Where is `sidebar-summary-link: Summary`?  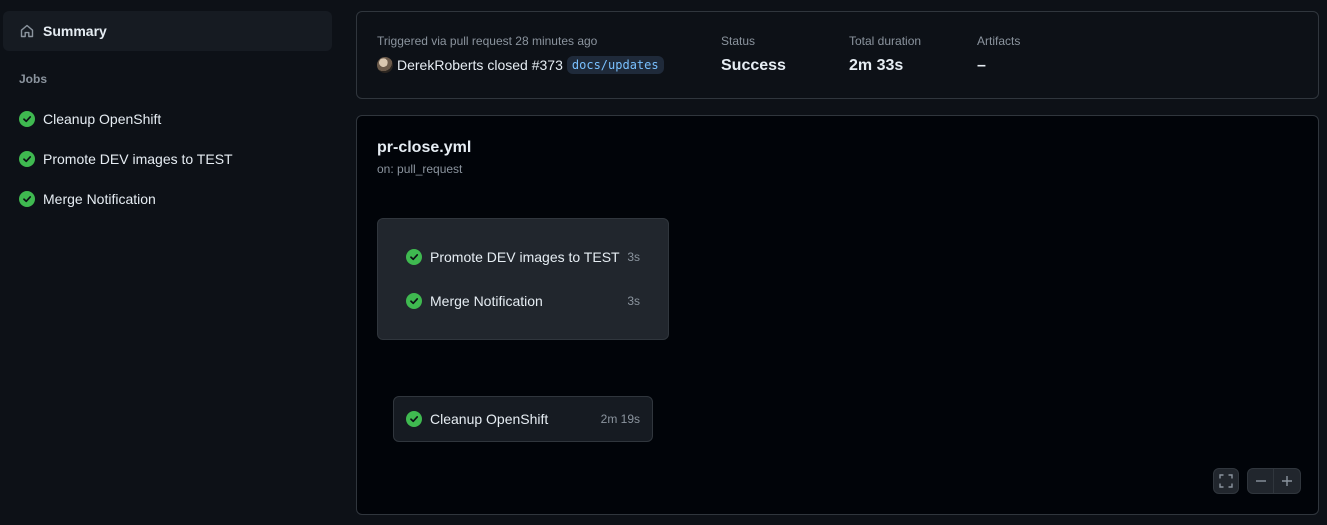
sidebar-summary-link: Summary is located at coordinates (167, 31).